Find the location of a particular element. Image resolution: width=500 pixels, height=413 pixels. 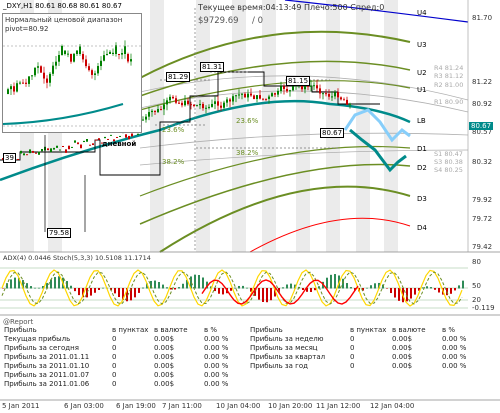

level-label-u4: U4 is located at coordinates (422, 13).